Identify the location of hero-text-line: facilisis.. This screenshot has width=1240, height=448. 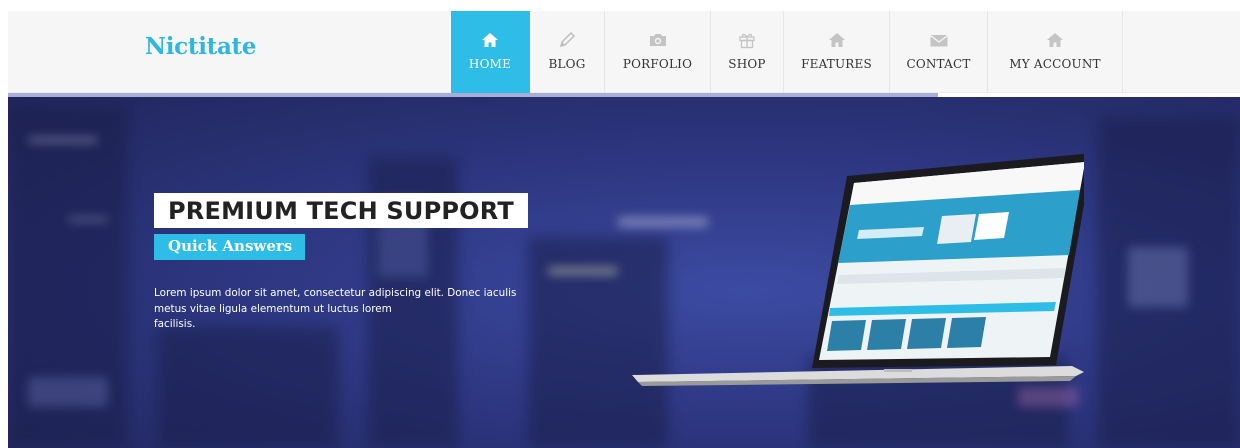
(175, 324).